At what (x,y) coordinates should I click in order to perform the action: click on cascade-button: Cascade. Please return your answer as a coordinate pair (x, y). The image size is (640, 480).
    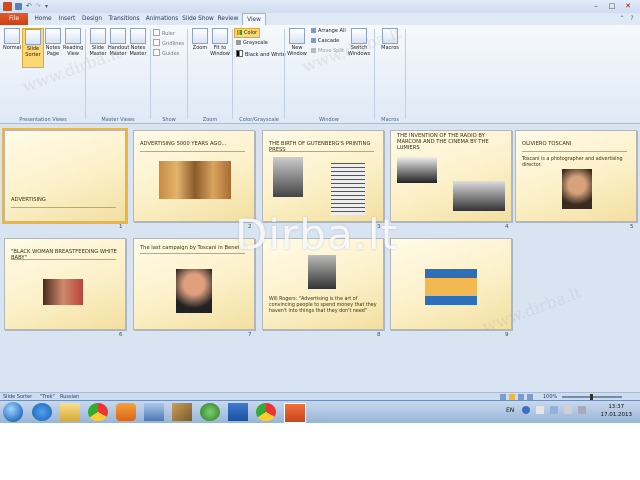
    Looking at the image, I should click on (325, 41).